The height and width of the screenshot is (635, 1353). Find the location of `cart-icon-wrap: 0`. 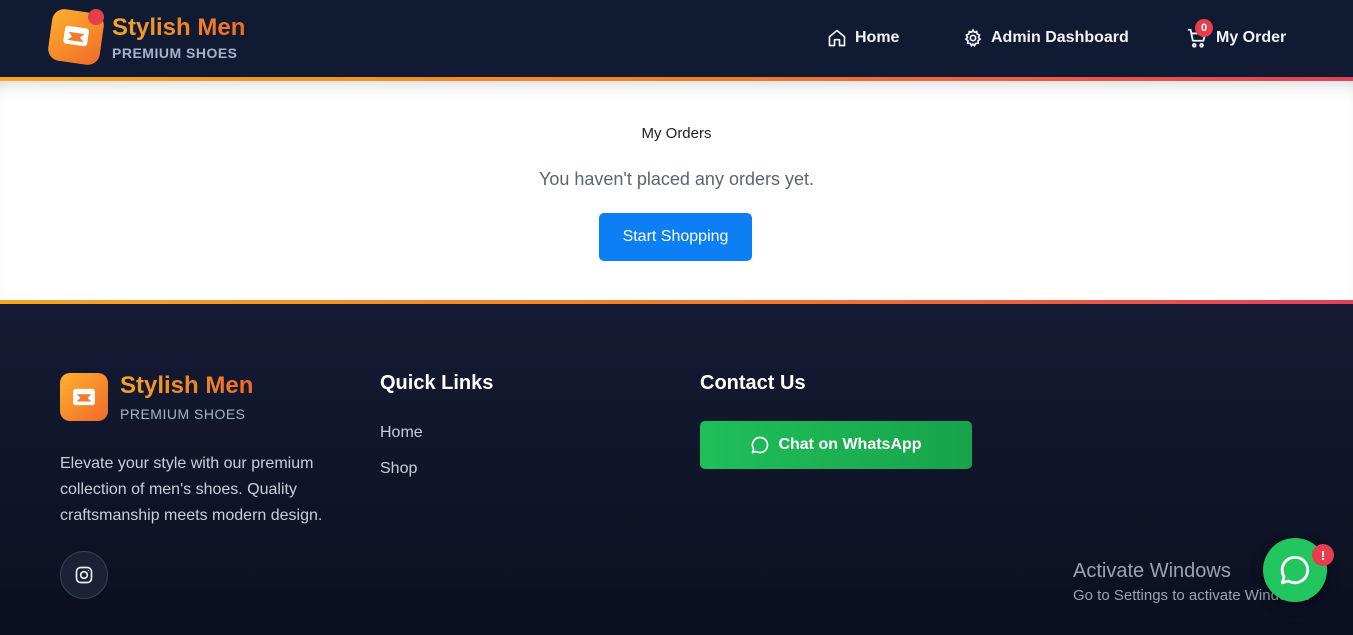

cart-icon-wrap: 0 is located at coordinates (1199, 34).